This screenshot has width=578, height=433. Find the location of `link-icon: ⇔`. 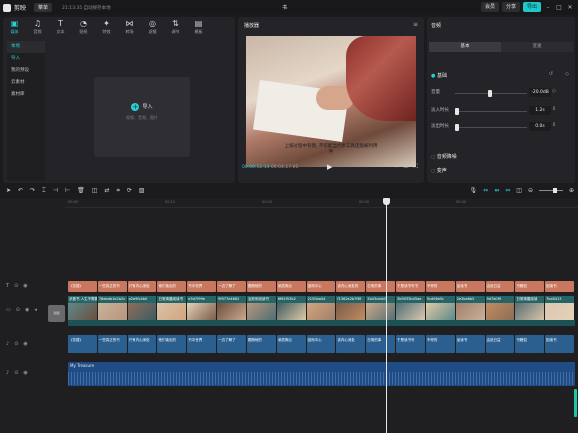

link-icon: ⇔ is located at coordinates (485, 190).